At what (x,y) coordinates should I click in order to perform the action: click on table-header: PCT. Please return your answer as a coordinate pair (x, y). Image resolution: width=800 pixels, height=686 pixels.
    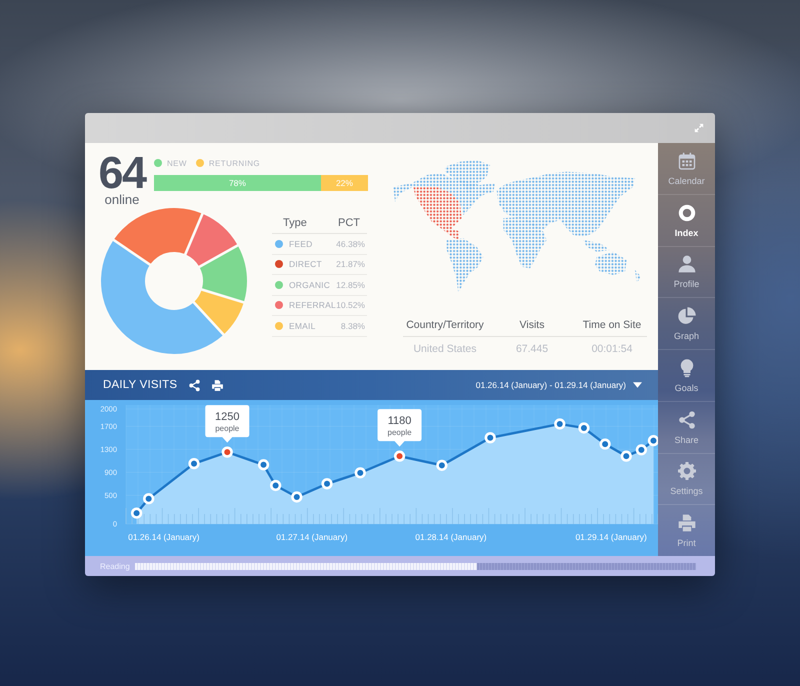
    Looking at the image, I should click on (349, 223).